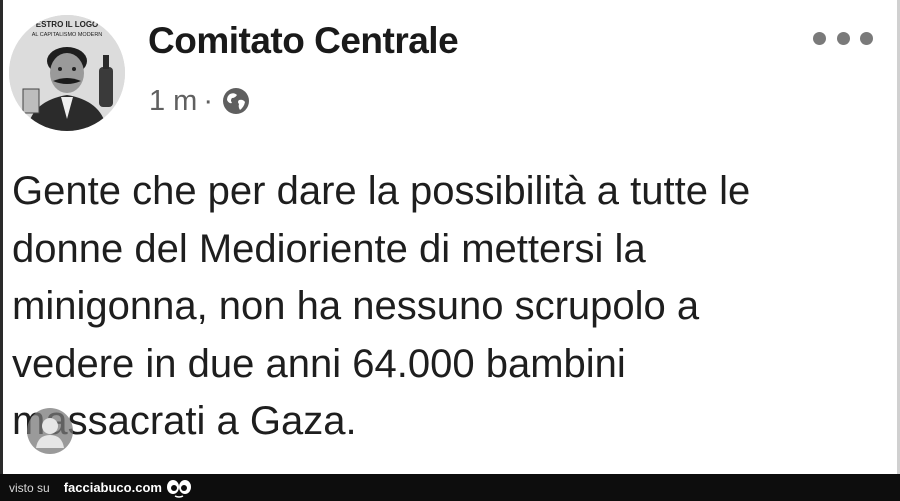  Describe the element at coordinates (113, 487) in the screenshot. I see `footer-site: facciabuco.com` at that location.